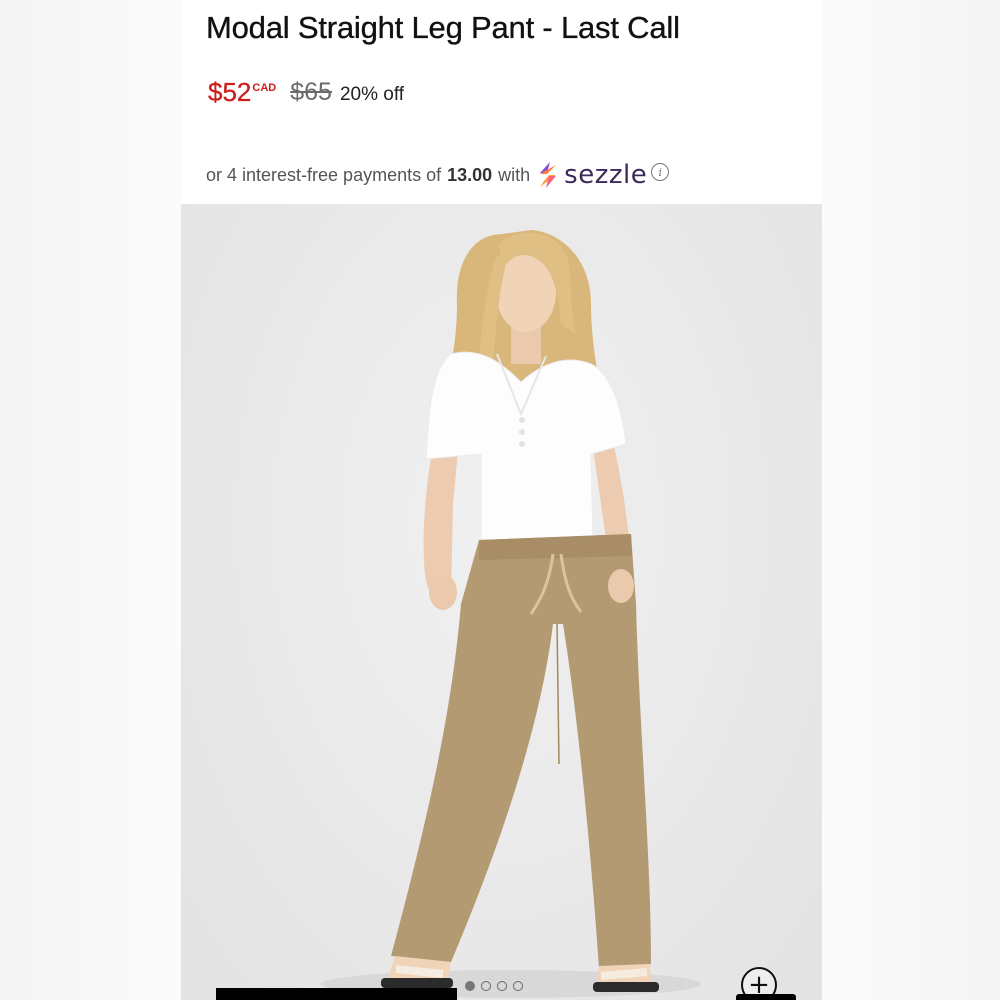 The height and width of the screenshot is (1000, 1000). I want to click on sezzle-logo: sezzle, so click(591, 175).